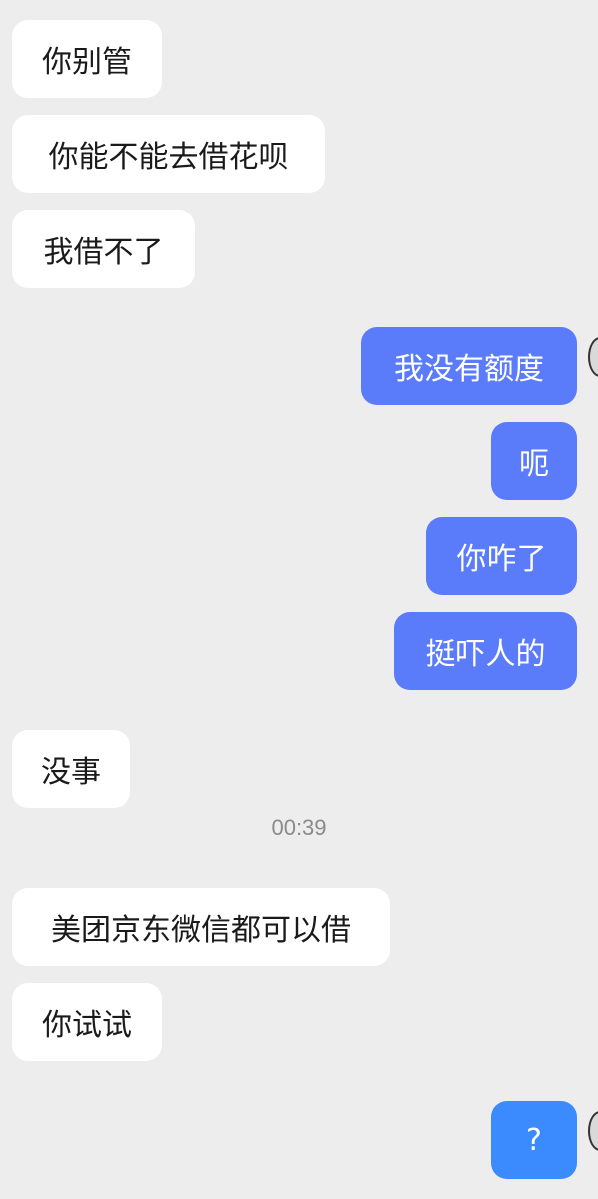  What do you see at coordinates (87, 1025) in the screenshot?
I see `message-text: 你试试` at bounding box center [87, 1025].